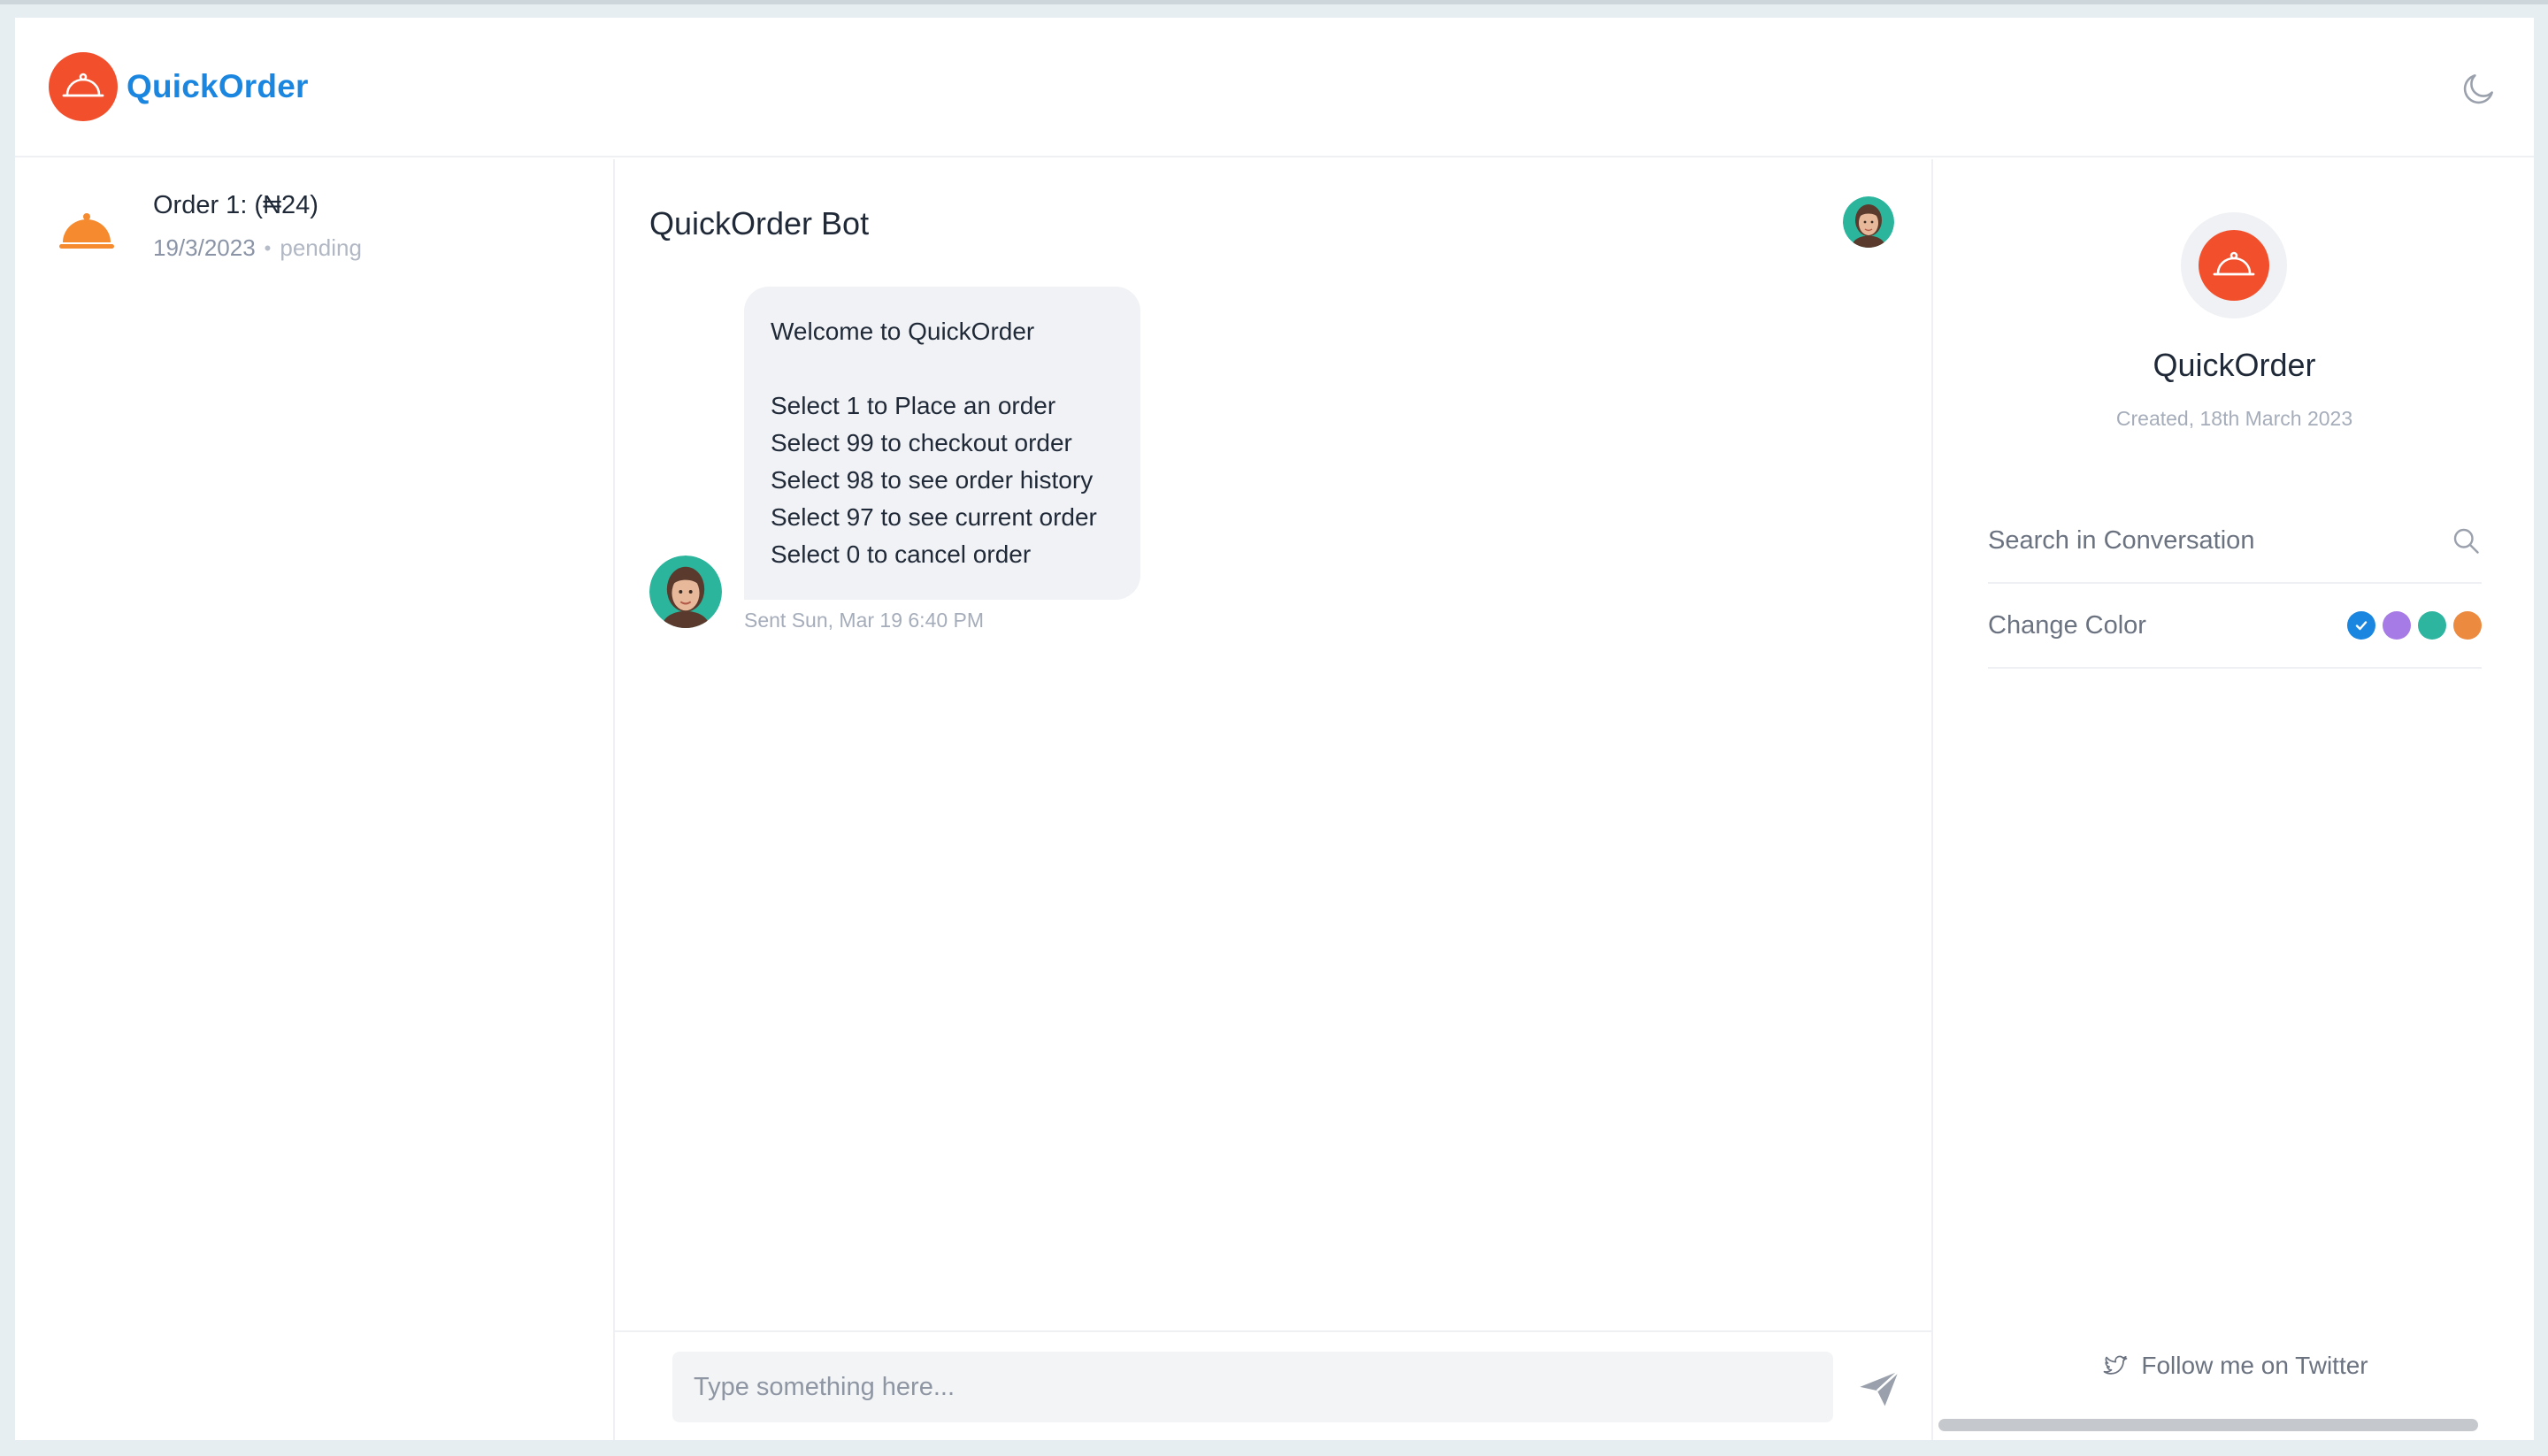 The width and height of the screenshot is (2548, 1456). What do you see at coordinates (2235, 626) in the screenshot?
I see `change-color-row: Change Color` at bounding box center [2235, 626].